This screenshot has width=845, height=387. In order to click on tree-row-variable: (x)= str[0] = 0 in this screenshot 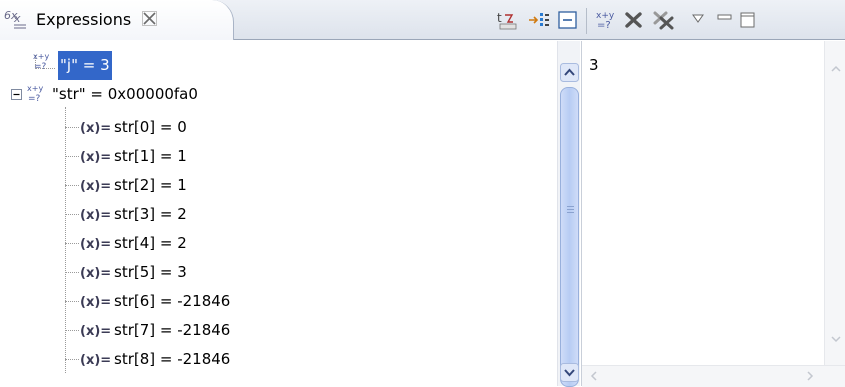, I will do `click(133, 127)`.